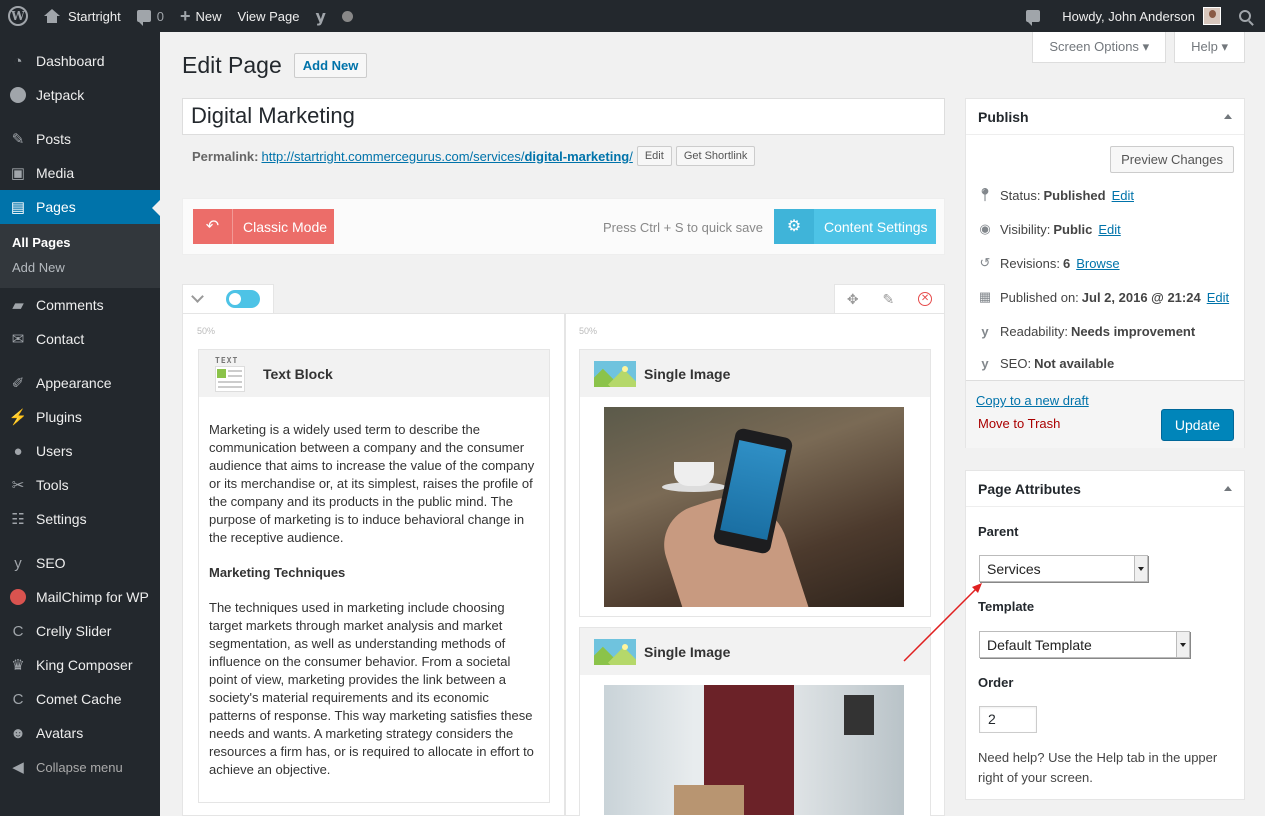 The height and width of the screenshot is (816, 1265). I want to click on published-on-value: Jul 2, 2016 @ 21:24, so click(1141, 297).